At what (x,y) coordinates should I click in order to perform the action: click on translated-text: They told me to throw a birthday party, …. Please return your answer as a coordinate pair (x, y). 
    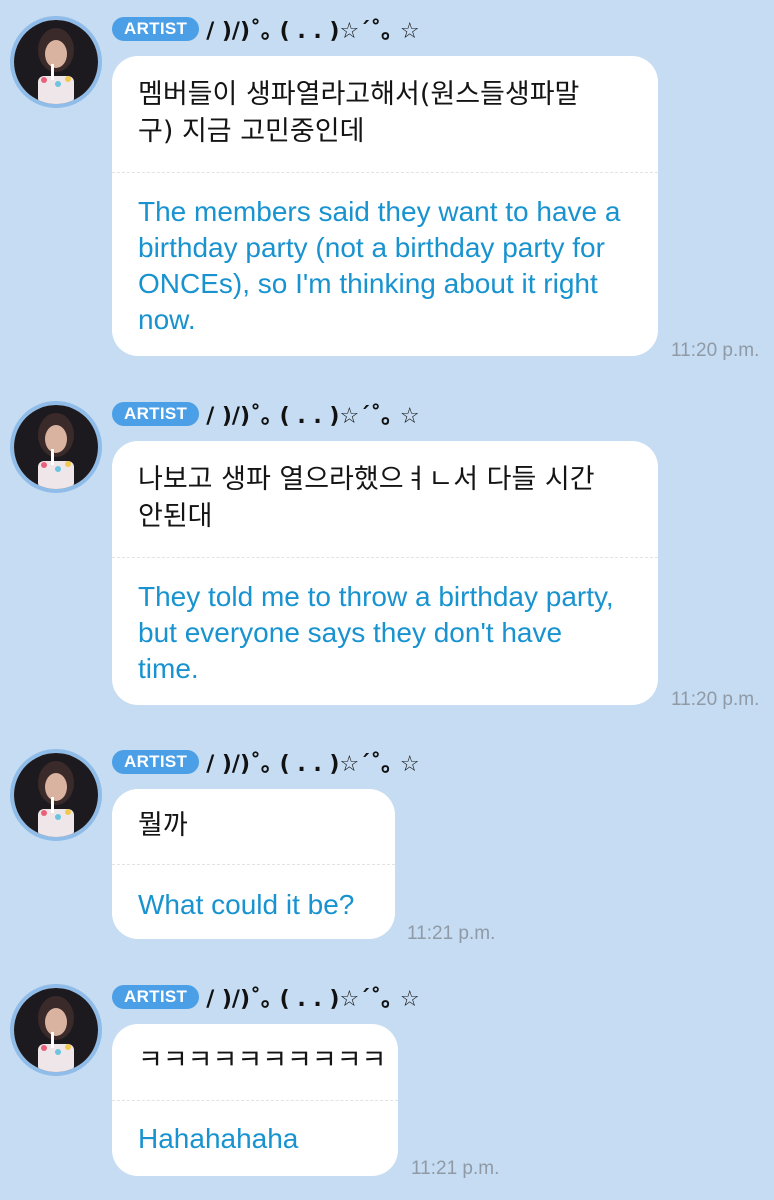
    Looking at the image, I should click on (376, 632).